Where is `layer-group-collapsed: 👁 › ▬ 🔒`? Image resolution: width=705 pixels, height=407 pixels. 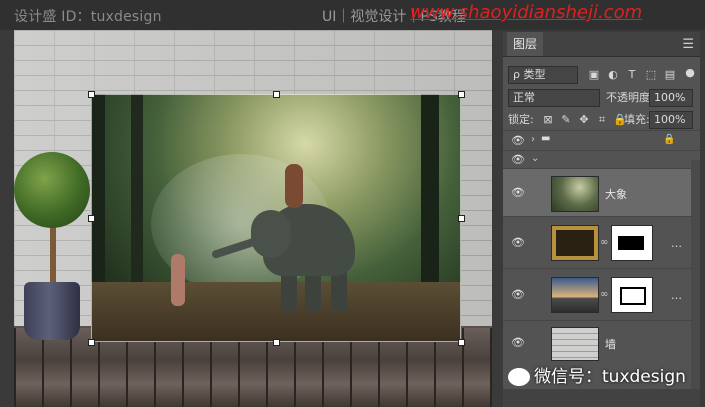
layer-group-collapsed: 👁 › ▬ 🔒 is located at coordinates (601, 140).